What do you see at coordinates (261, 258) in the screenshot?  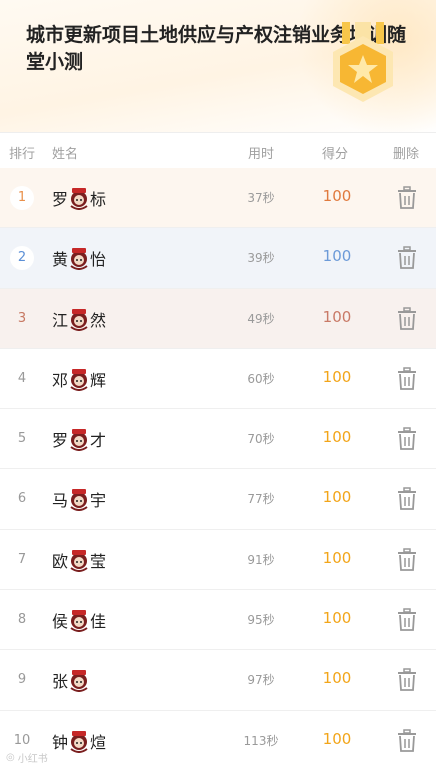 I see `time-used: 39秒` at bounding box center [261, 258].